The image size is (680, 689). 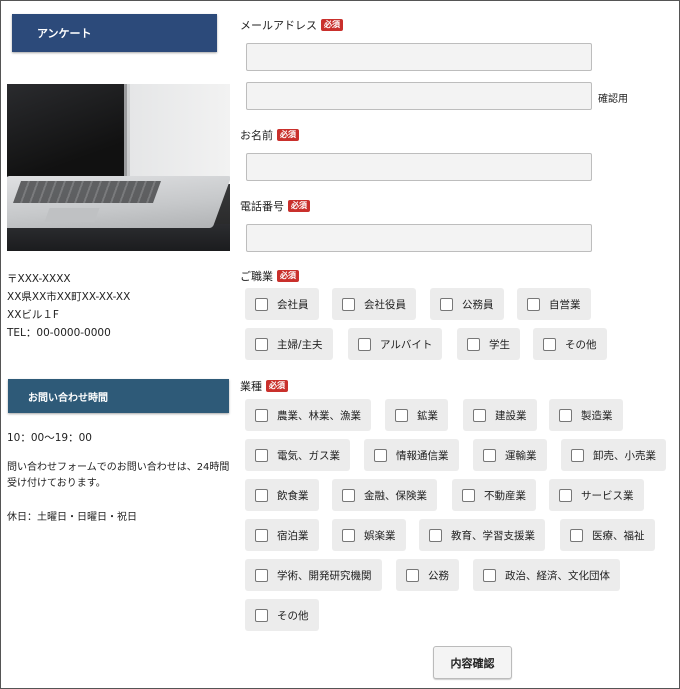 I want to click on industry-option: 鉱業, so click(x=416, y=415).